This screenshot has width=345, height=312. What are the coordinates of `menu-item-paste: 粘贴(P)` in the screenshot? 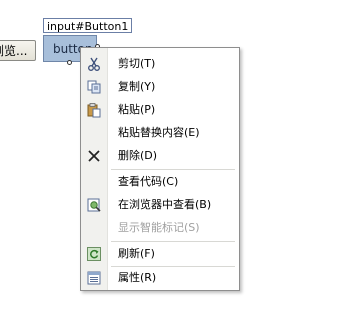 It's located at (160, 110).